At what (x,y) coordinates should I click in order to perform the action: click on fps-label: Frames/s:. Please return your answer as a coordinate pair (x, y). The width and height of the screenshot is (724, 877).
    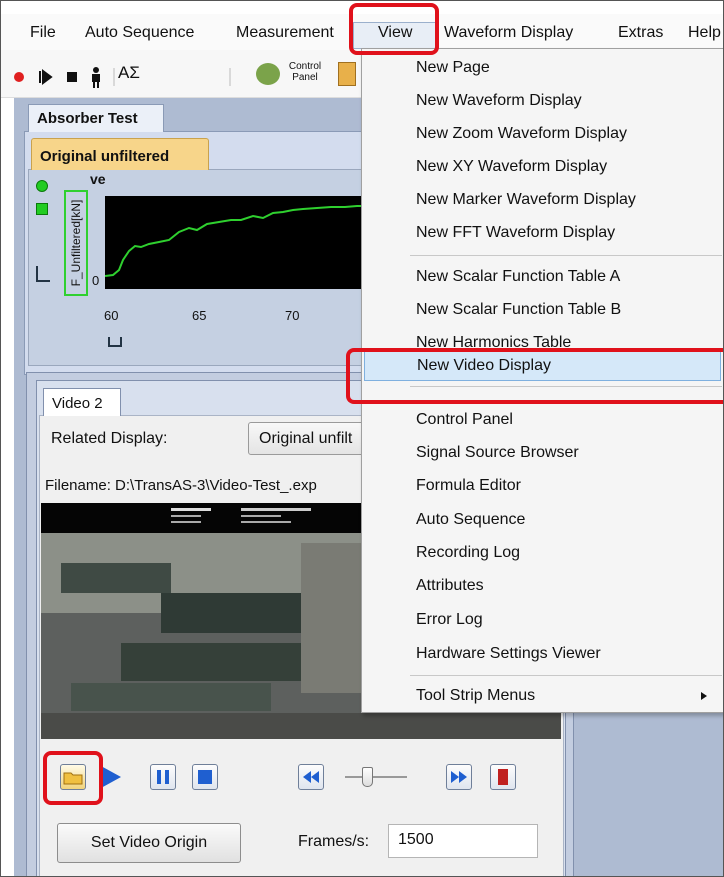
    Looking at the image, I should click on (334, 841).